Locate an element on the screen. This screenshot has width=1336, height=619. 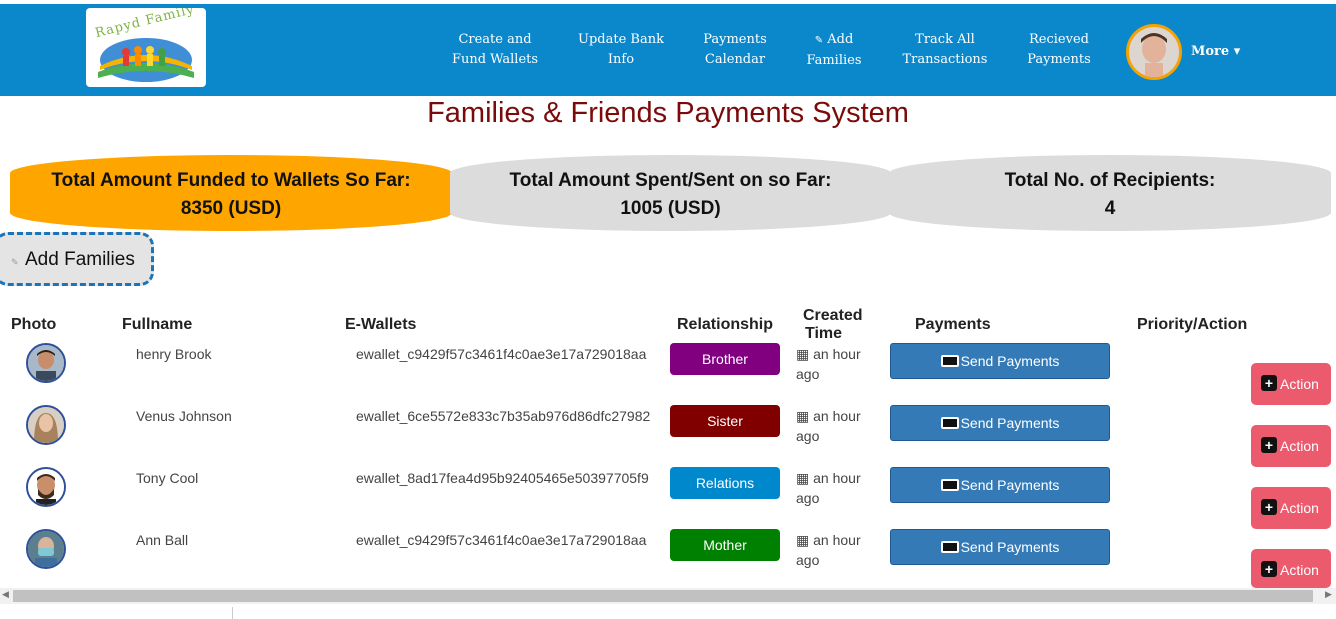
nav-label-line1: Create and is located at coordinates (495, 39).